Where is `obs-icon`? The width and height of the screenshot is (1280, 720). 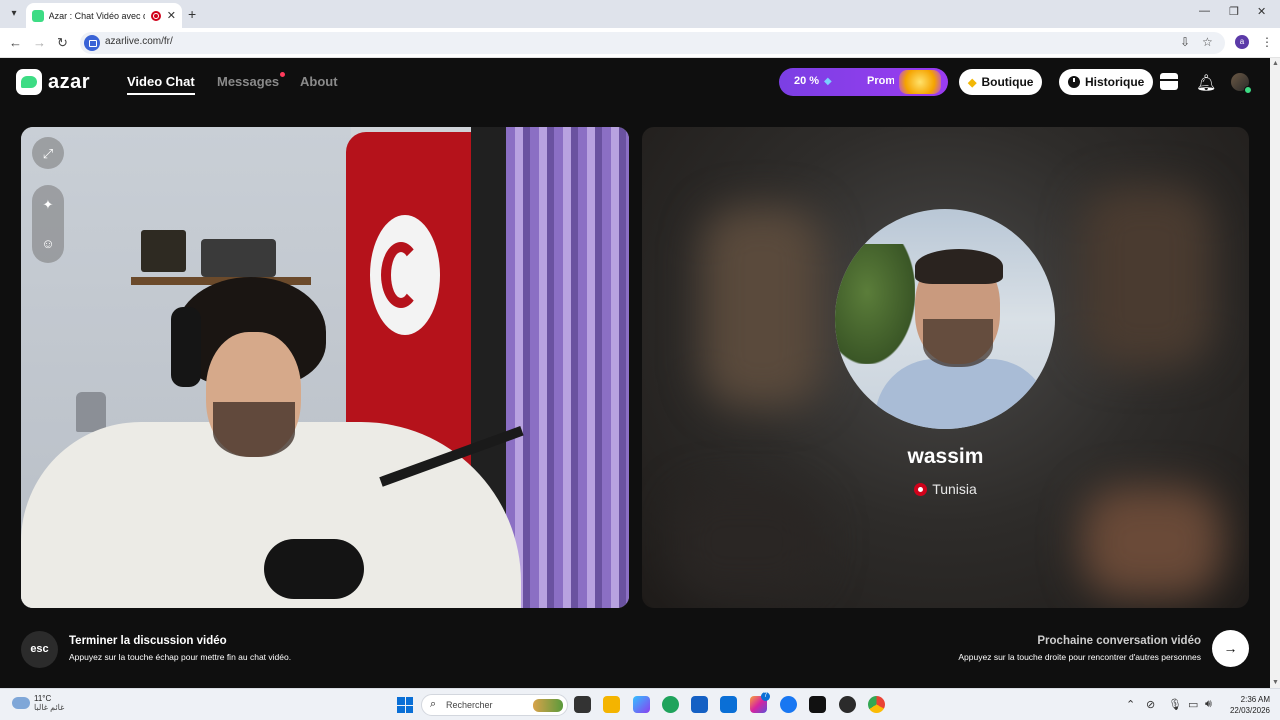
obs-icon is located at coordinates (847, 704).